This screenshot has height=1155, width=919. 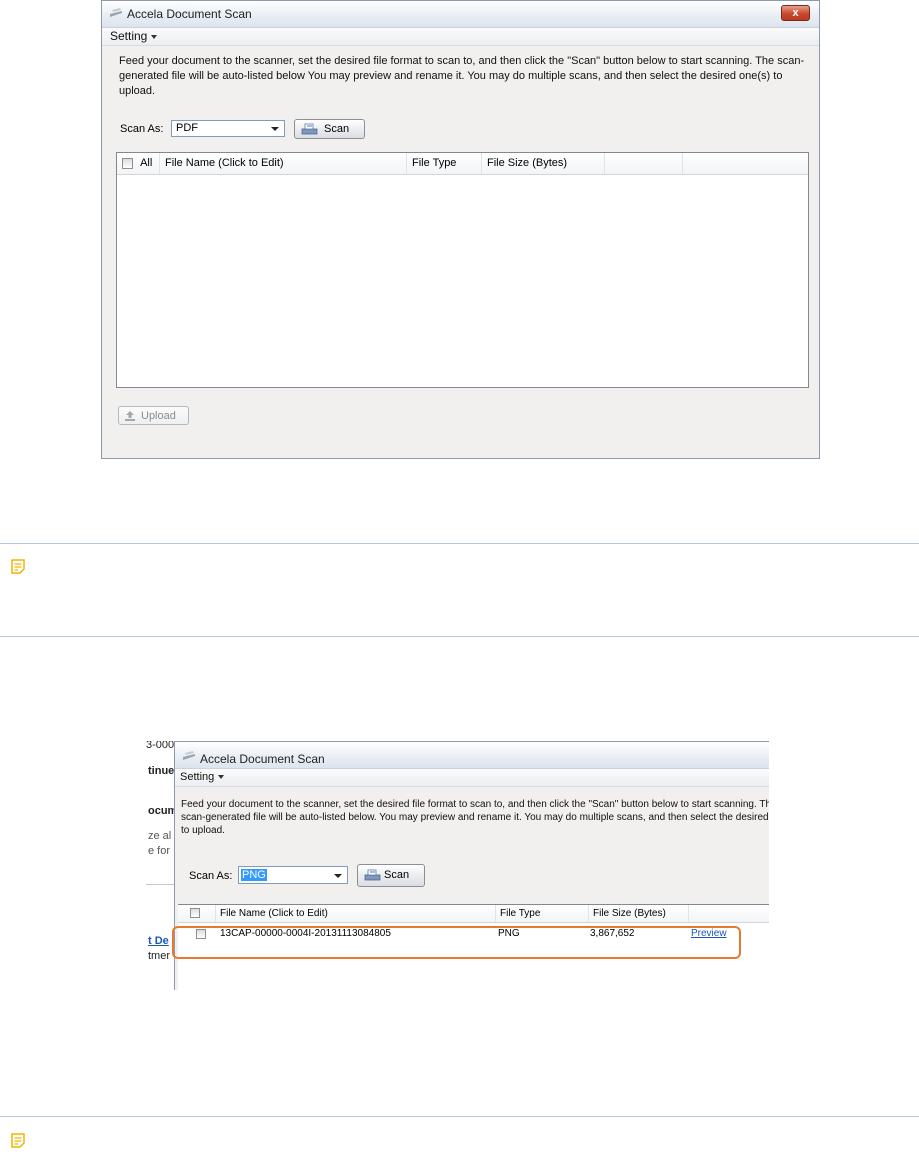 What do you see at coordinates (163, 811) in the screenshot?
I see `background-text: ocum` at bounding box center [163, 811].